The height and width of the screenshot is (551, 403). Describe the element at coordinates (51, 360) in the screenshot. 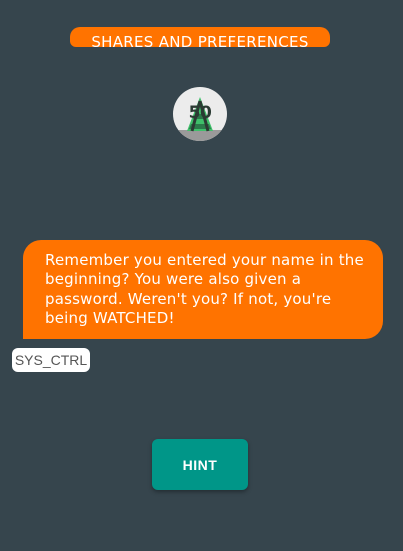

I see `sender-label: SYS_CTRL` at that location.